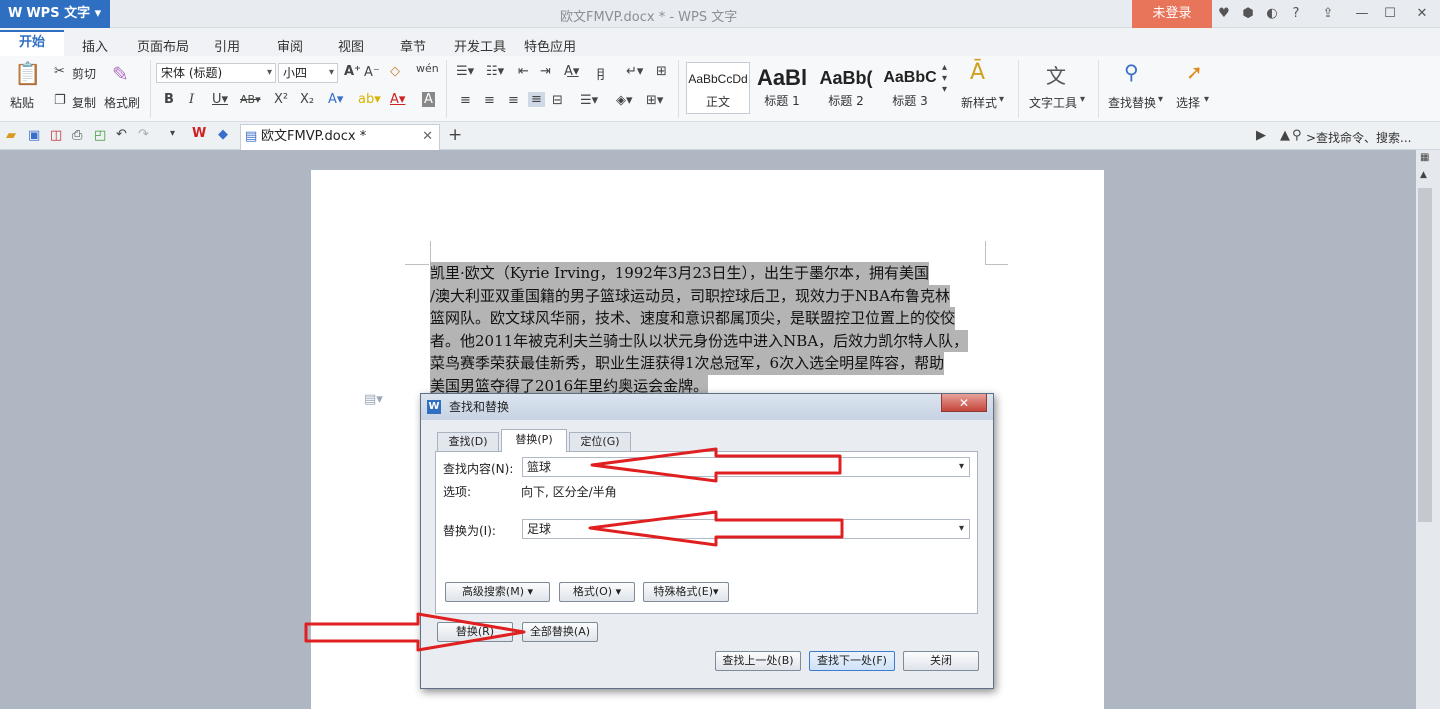  Describe the element at coordinates (1362, 14) in the screenshot. I see `minimize-icon: —` at that location.